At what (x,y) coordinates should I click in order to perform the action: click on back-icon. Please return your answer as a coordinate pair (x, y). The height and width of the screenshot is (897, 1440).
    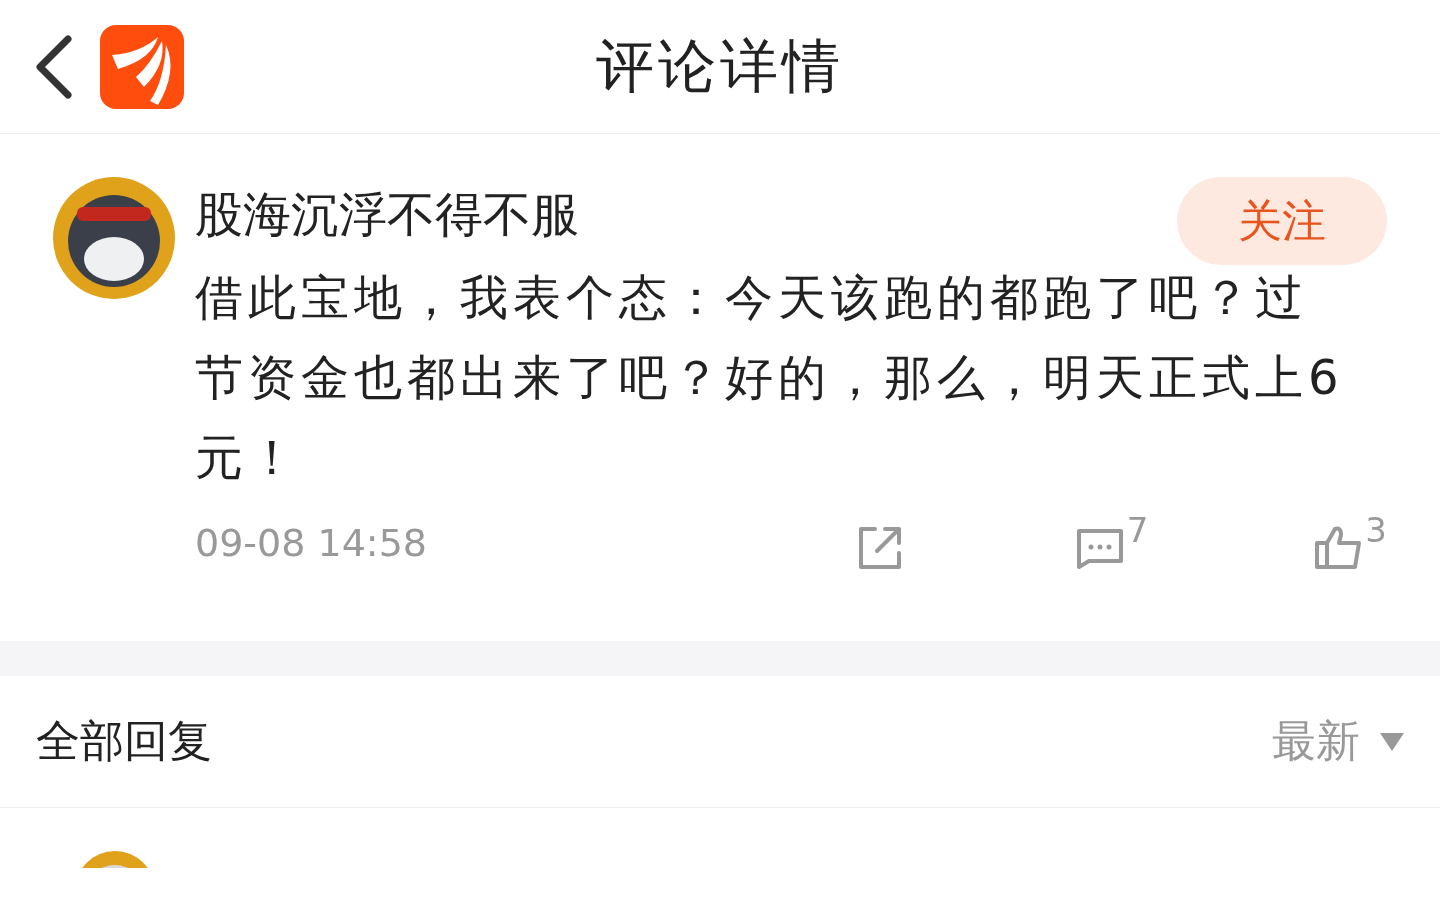
    Looking at the image, I should click on (54, 66).